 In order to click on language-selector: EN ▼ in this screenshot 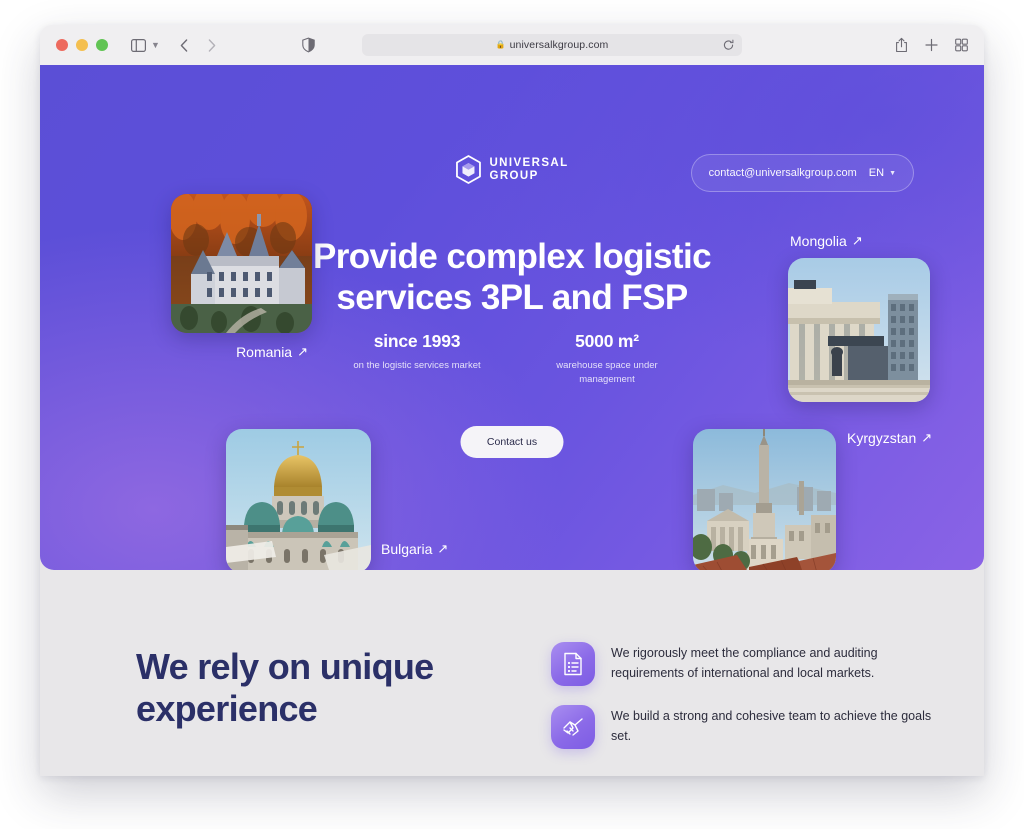, I will do `click(882, 173)`.